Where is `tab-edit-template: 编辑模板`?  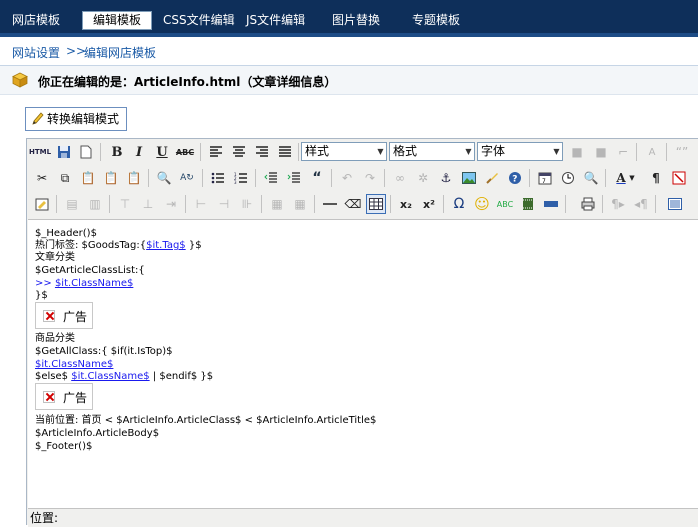 tab-edit-template: 编辑模板 is located at coordinates (117, 20).